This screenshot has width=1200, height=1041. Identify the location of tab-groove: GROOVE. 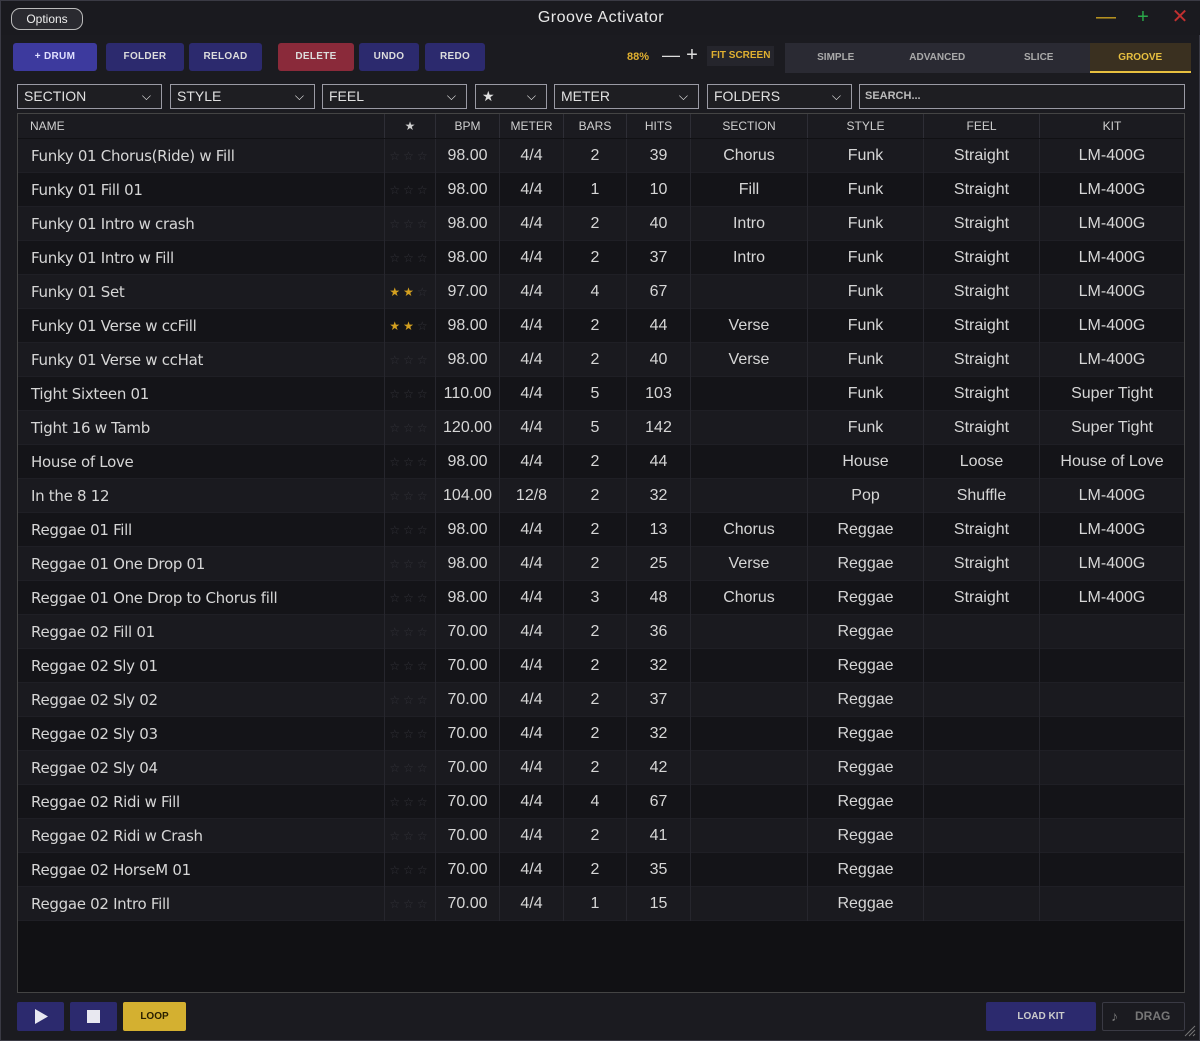
(1140, 58).